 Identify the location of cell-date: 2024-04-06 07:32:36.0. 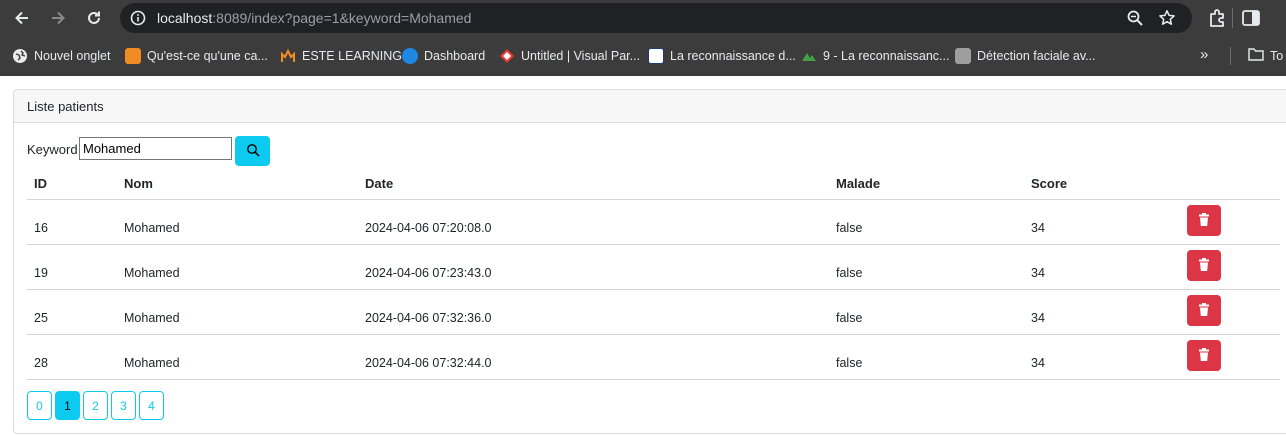
(428, 318).